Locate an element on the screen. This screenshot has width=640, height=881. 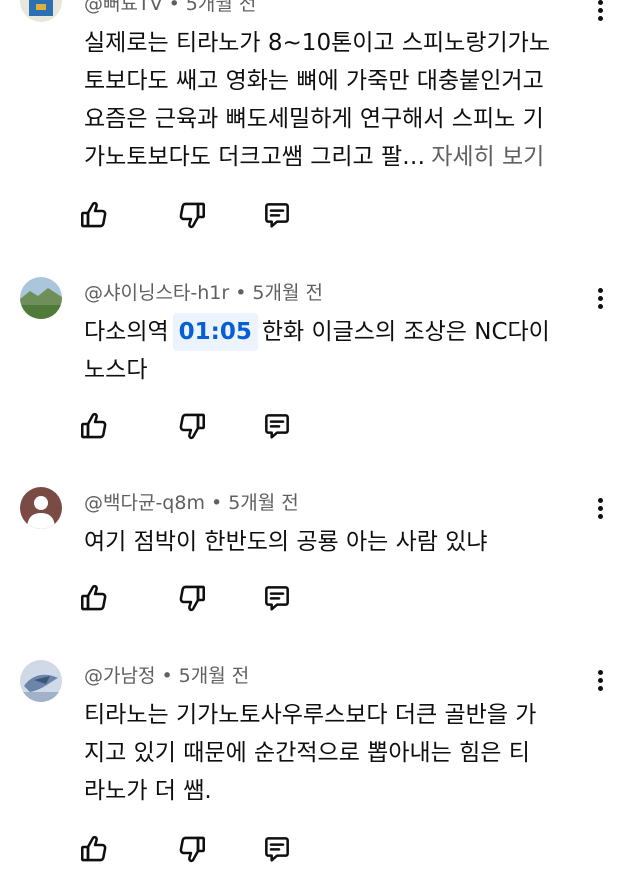
comment-meta: @백다균-q8m • 5개월 전 is located at coordinates (191, 503).